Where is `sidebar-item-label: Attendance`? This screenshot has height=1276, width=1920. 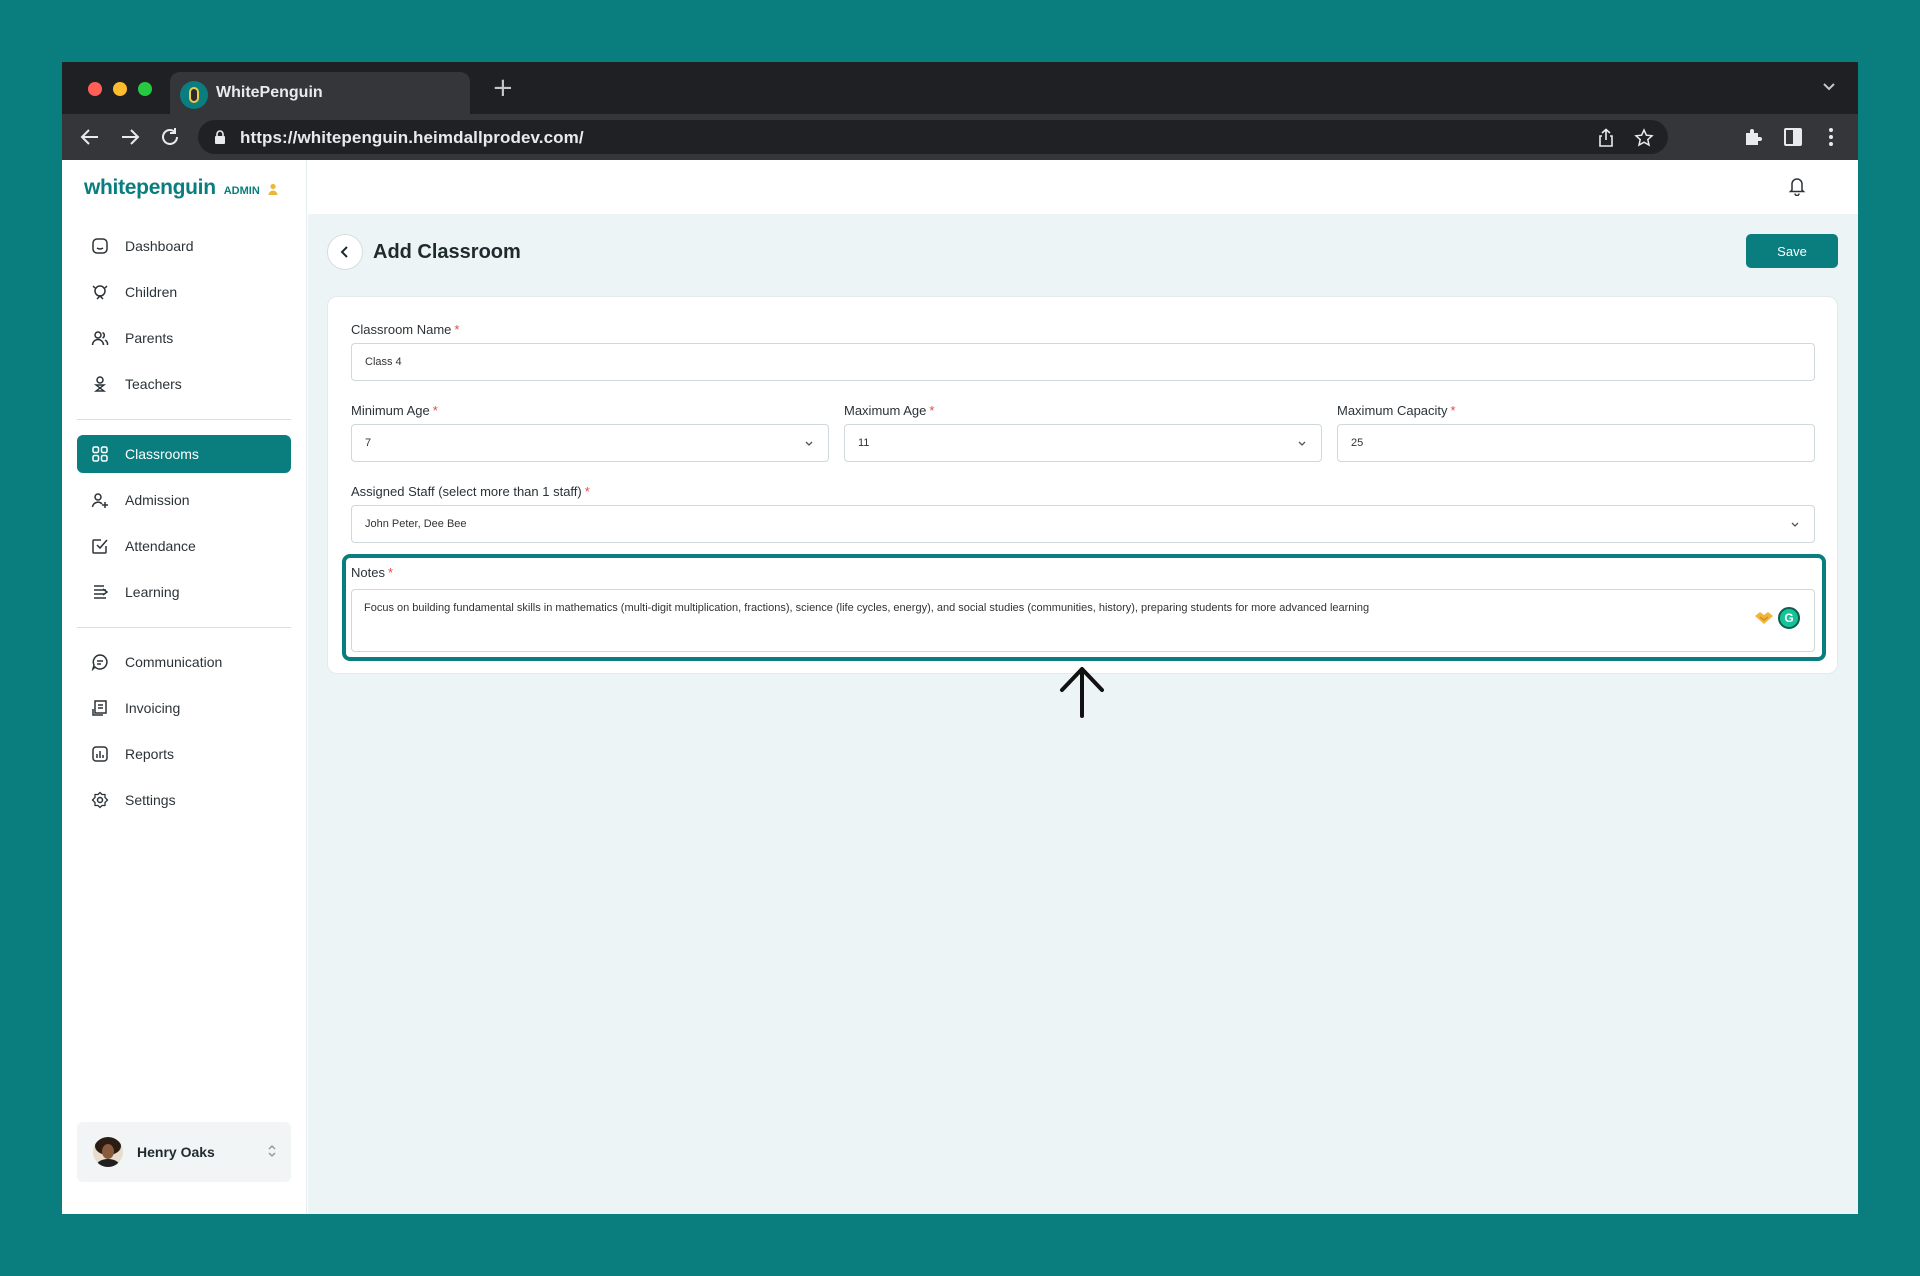
sidebar-item-label: Attendance is located at coordinates (160, 546).